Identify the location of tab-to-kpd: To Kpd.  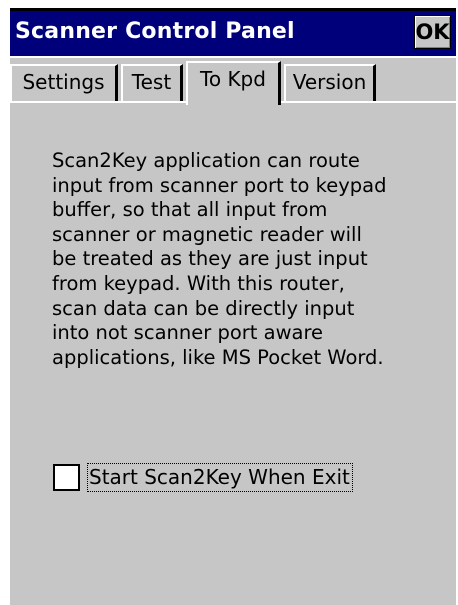
(233, 83).